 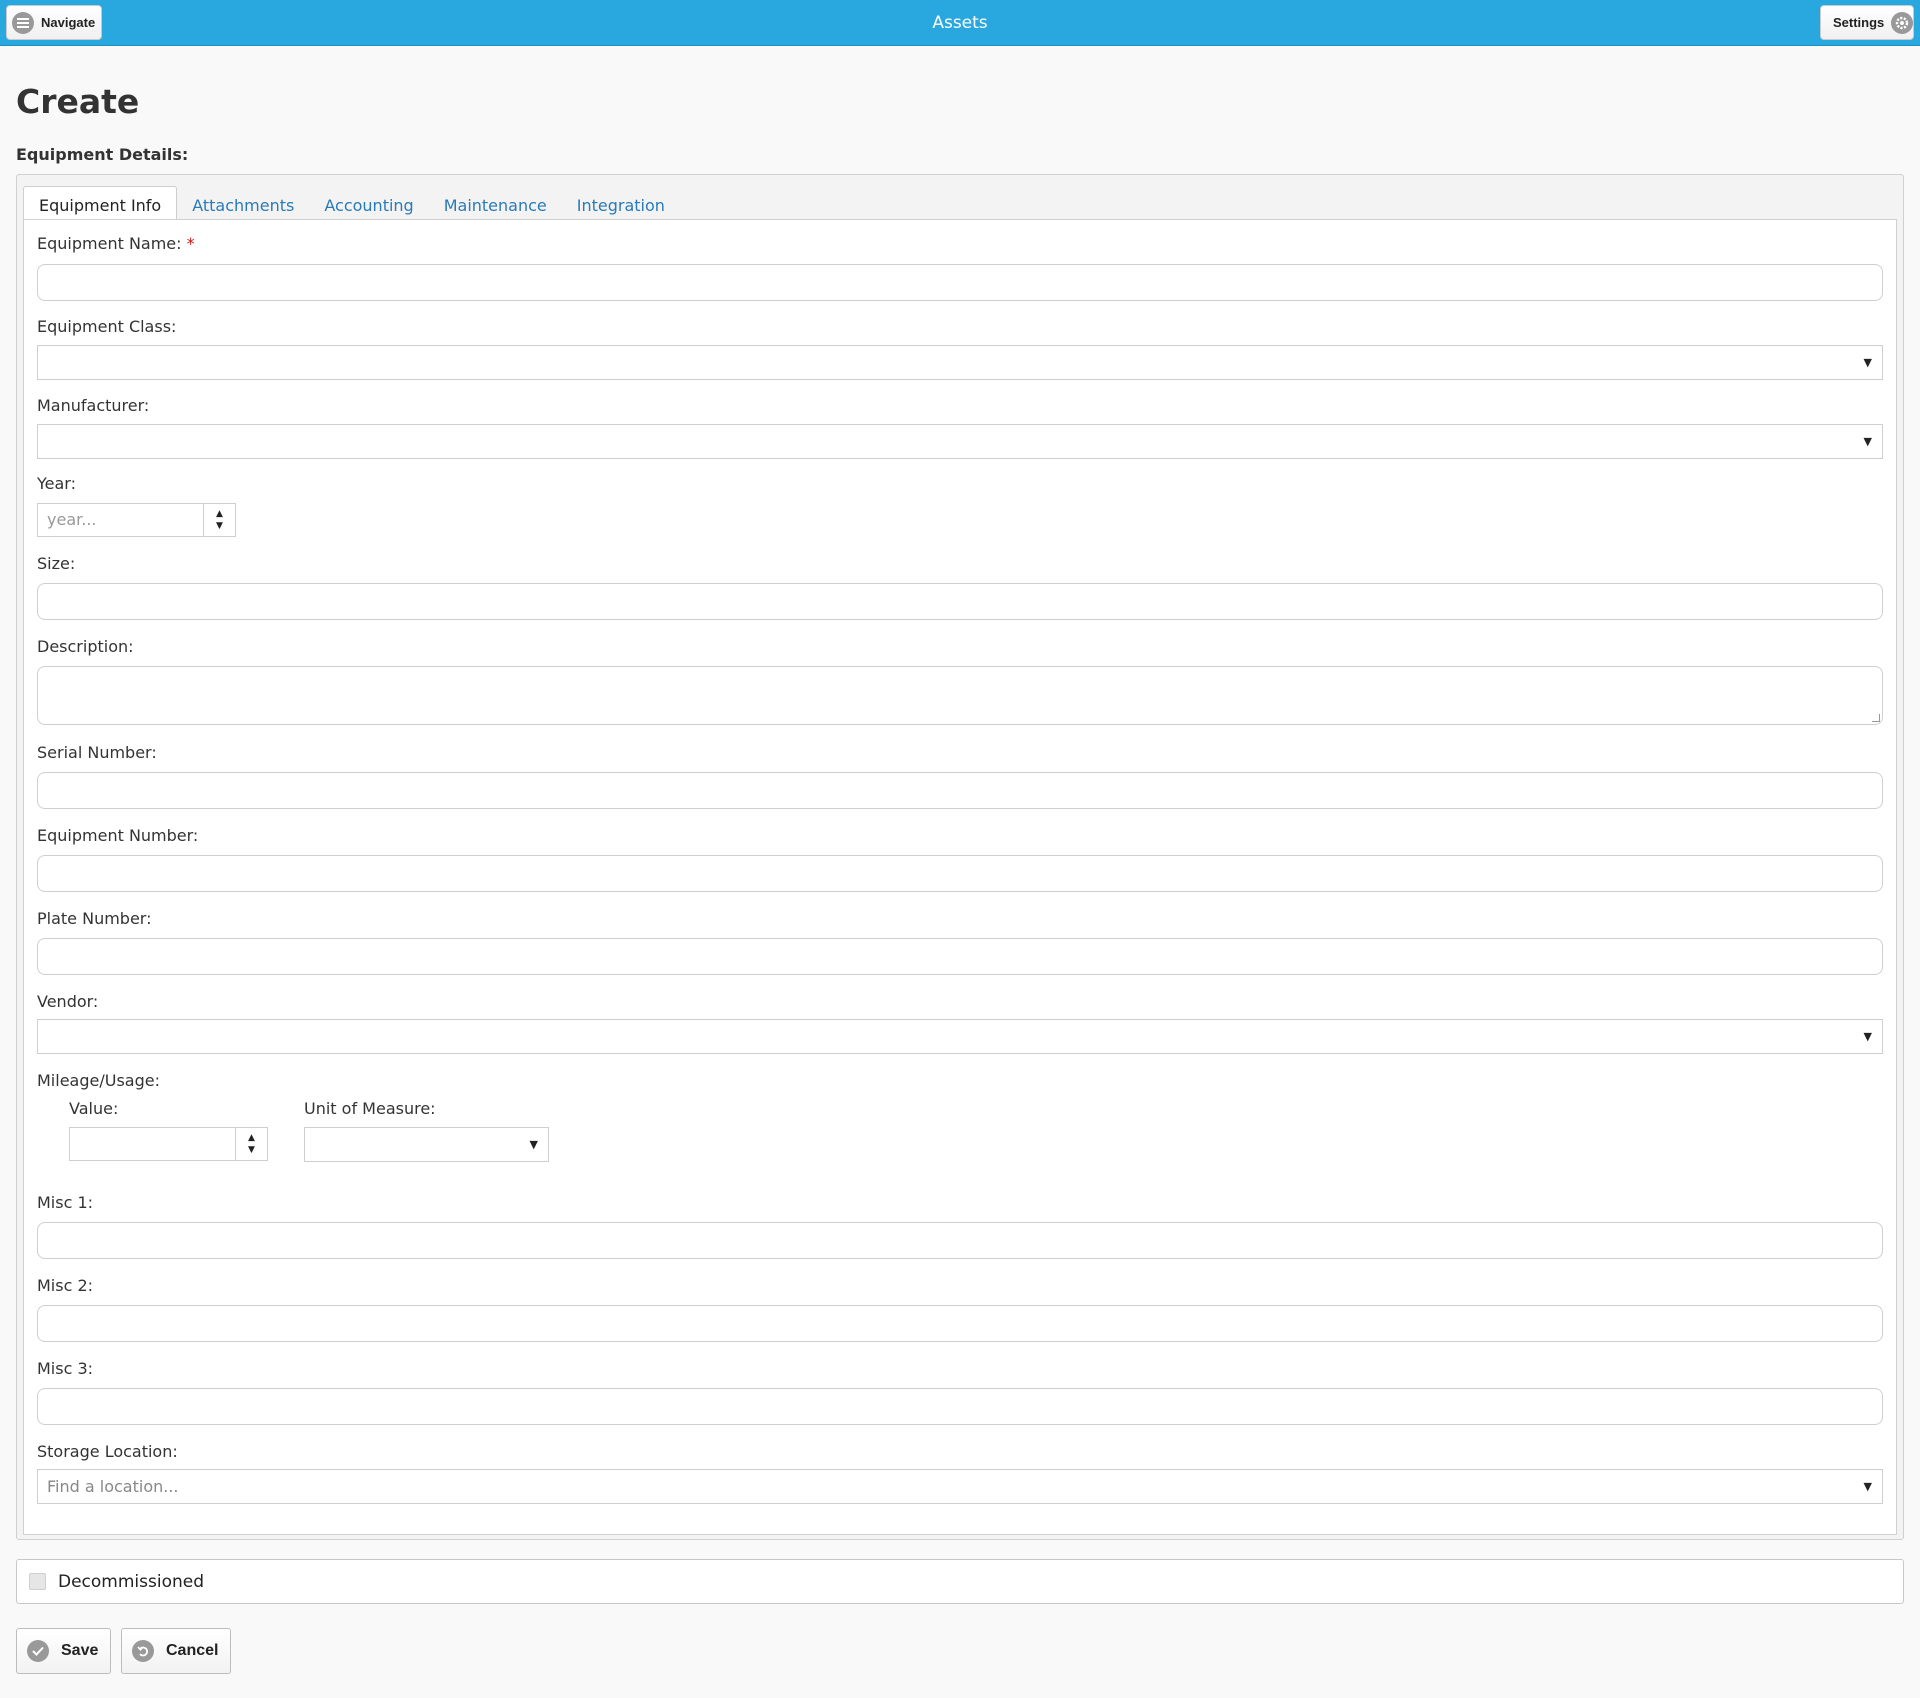 I want to click on gear-icon, so click(x=1902, y=22).